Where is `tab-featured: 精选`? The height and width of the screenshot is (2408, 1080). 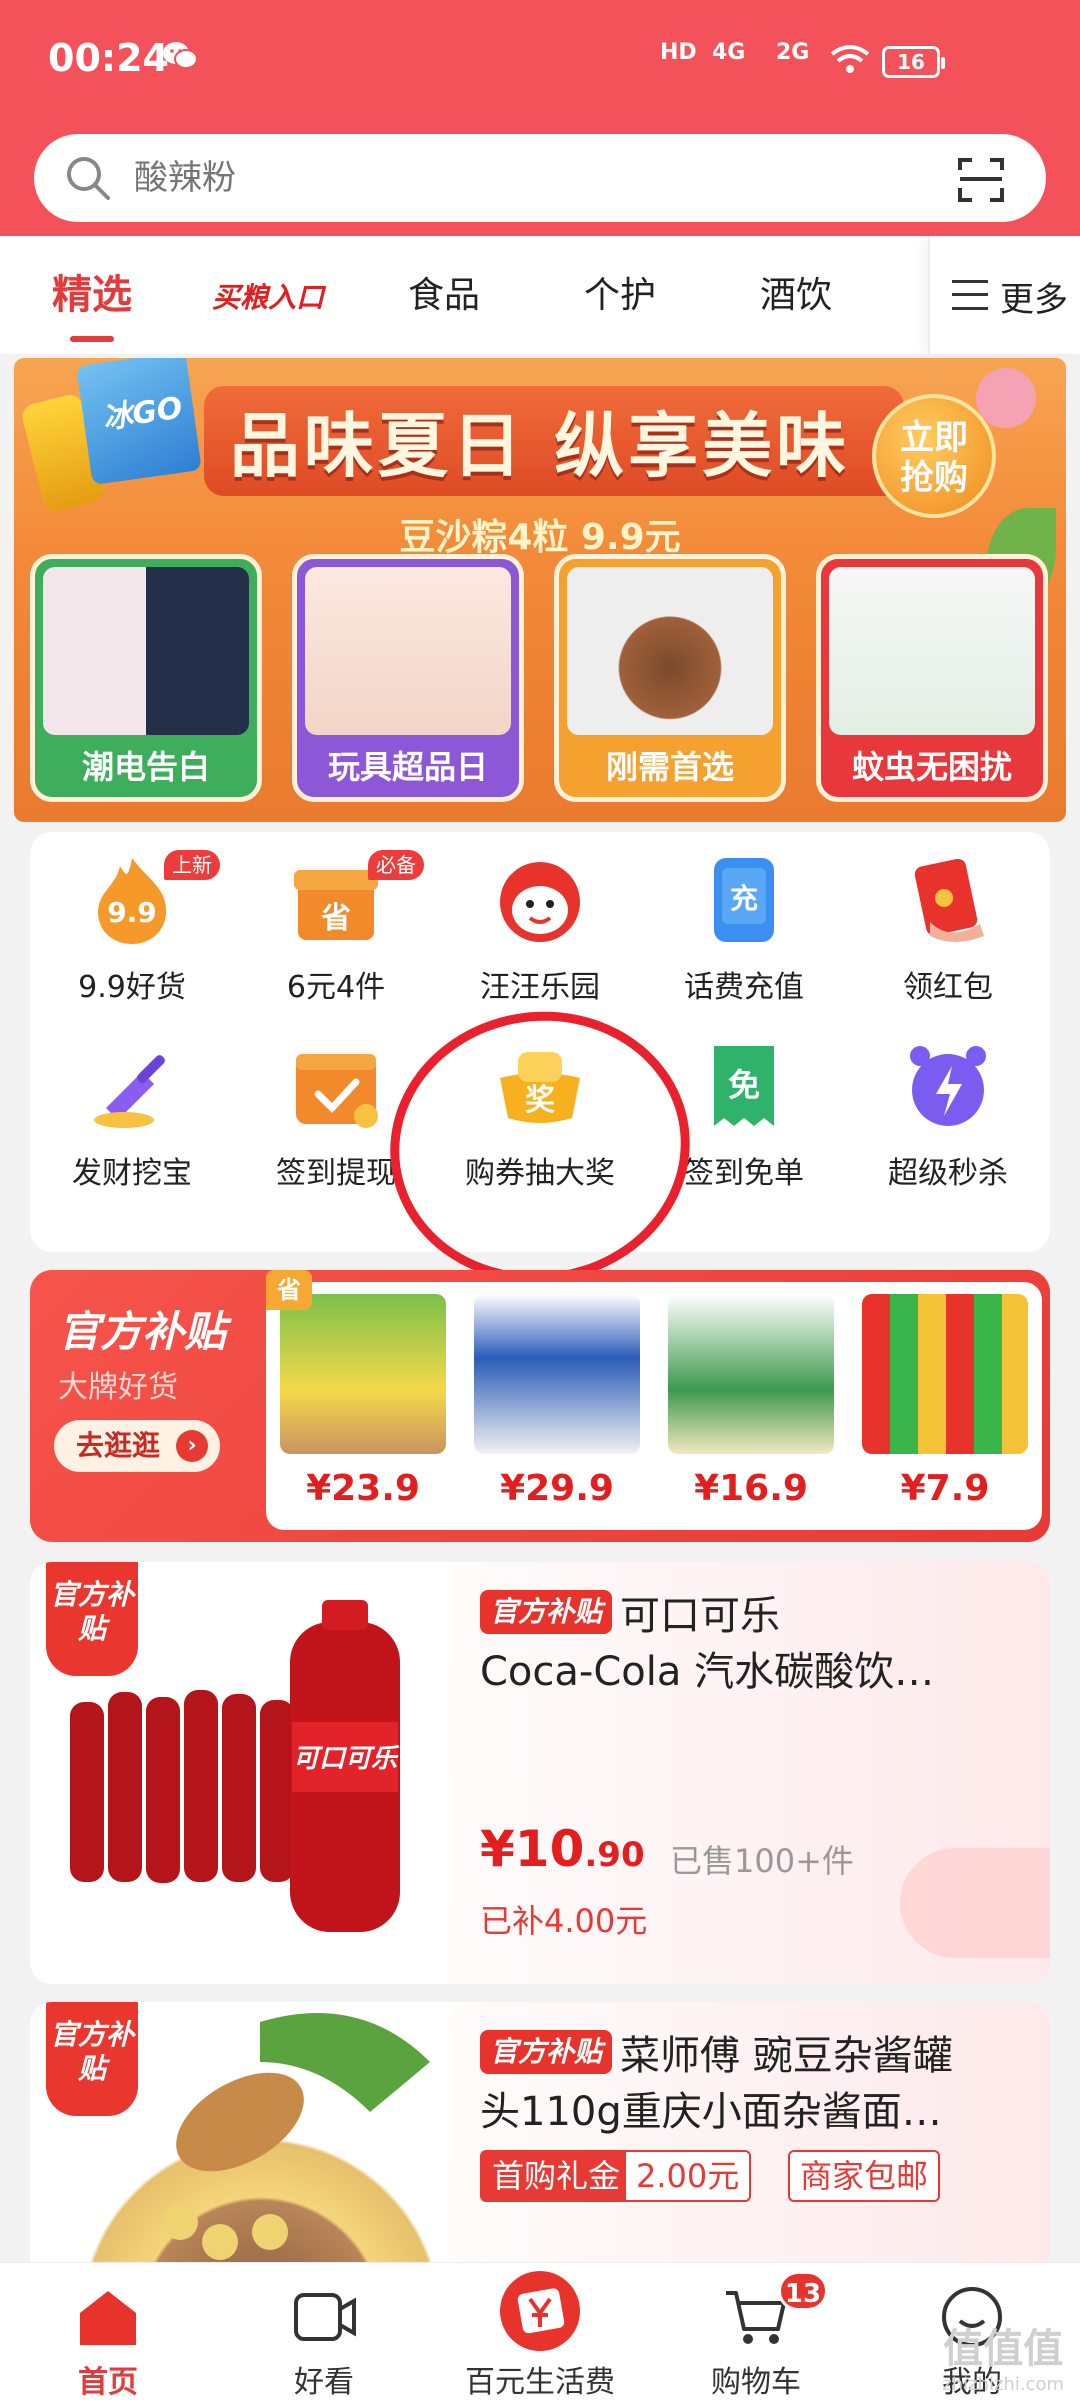 tab-featured: 精选 is located at coordinates (92, 302).